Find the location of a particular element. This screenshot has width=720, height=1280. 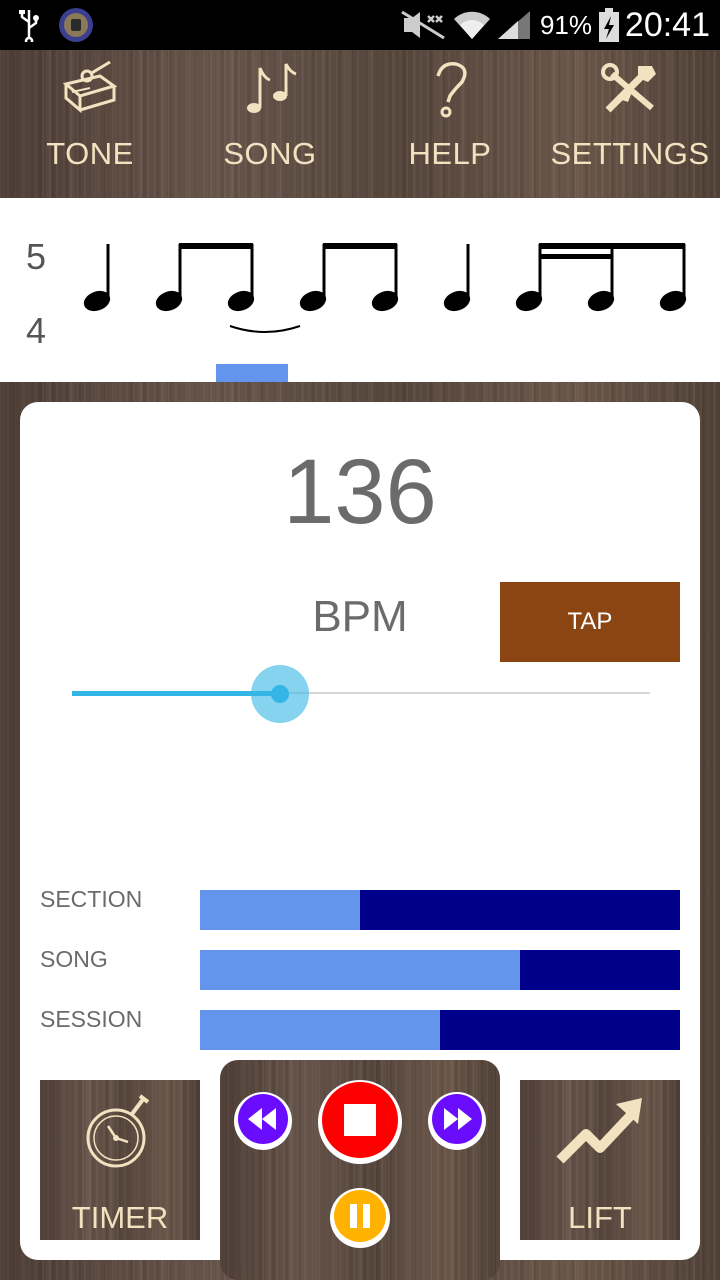

session-progress-label: SESSION is located at coordinates (91, 1019).